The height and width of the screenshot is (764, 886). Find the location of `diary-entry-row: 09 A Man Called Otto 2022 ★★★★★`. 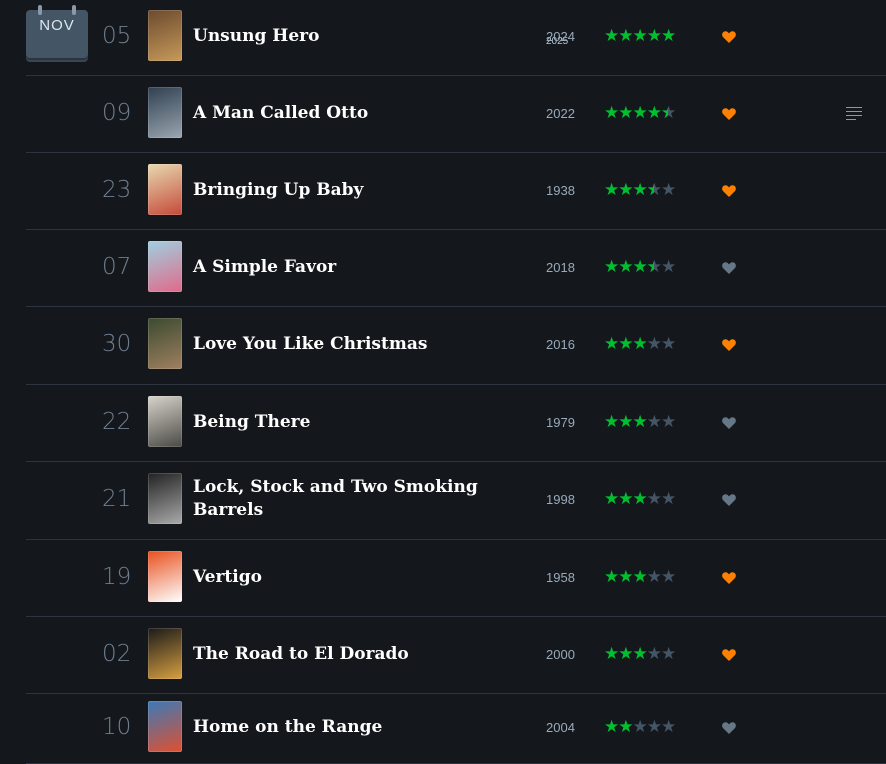

diary-entry-row: 09 A Man Called Otto 2022 ★★★★★ is located at coordinates (456, 114).